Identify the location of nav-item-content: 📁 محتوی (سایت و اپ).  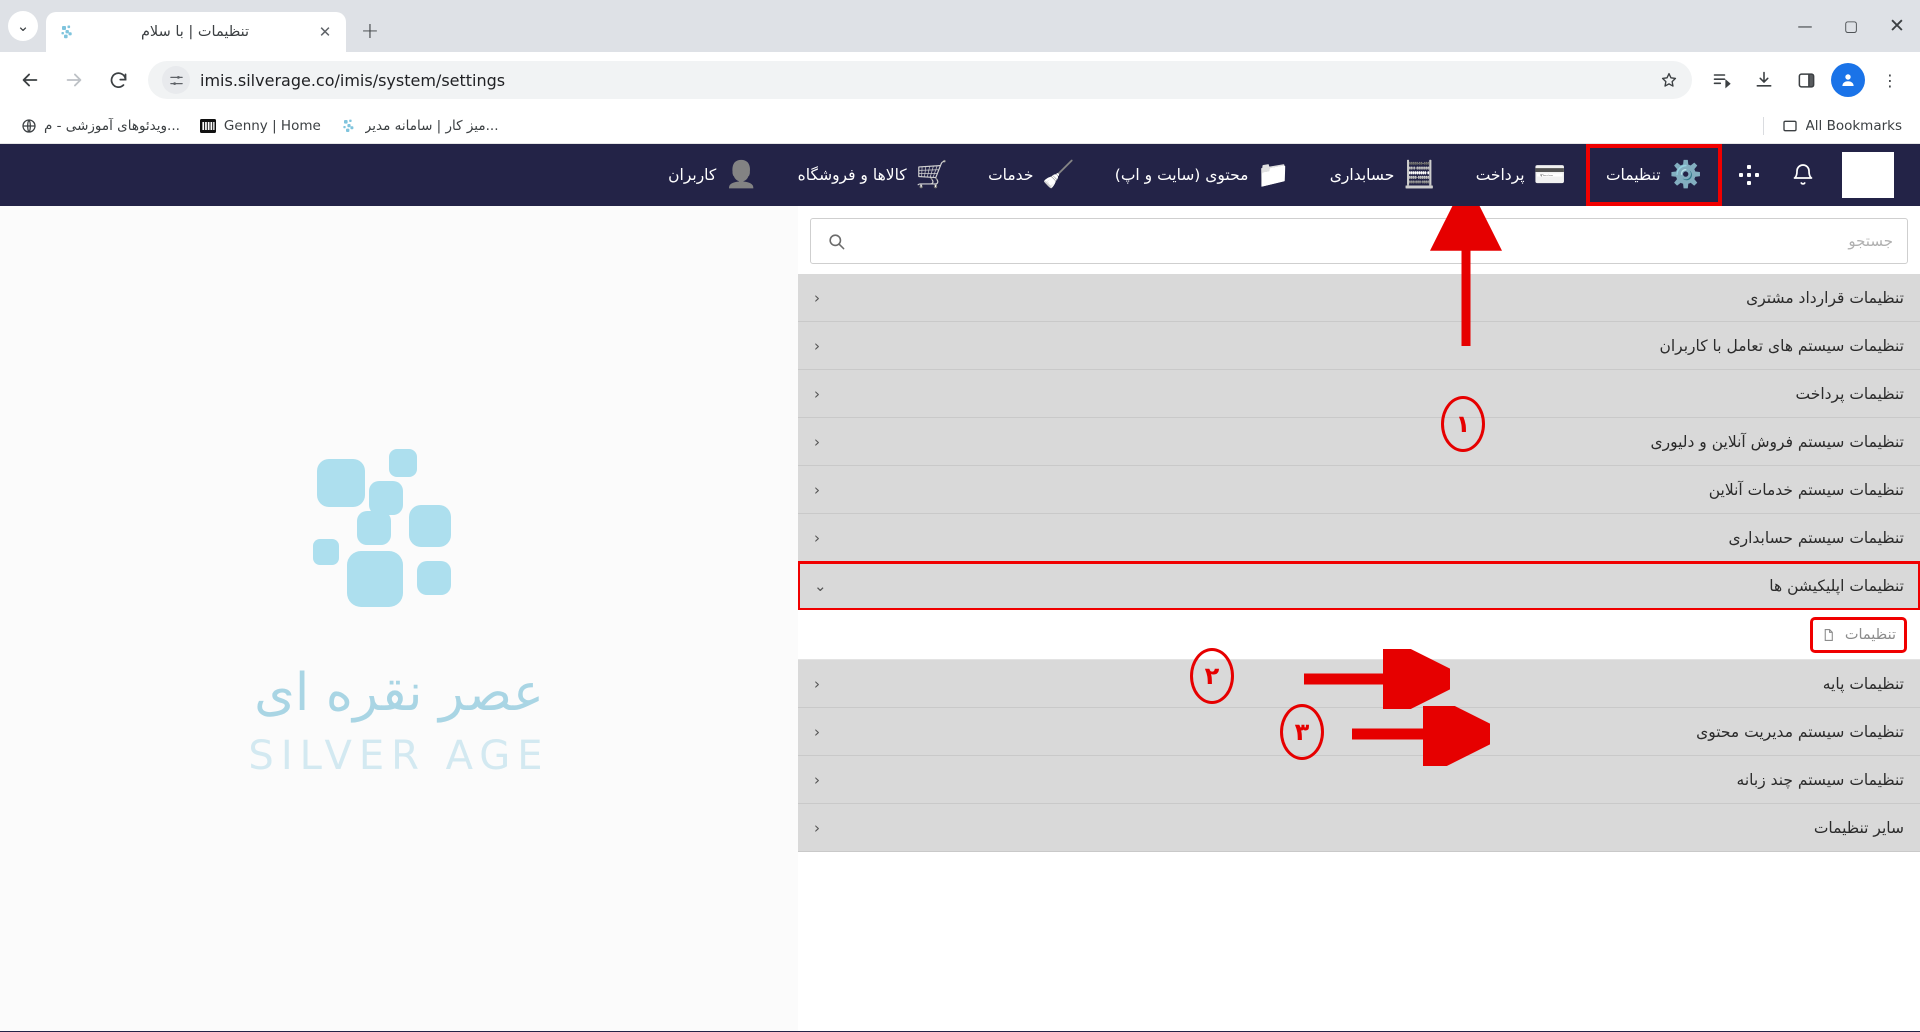
(1202, 175).